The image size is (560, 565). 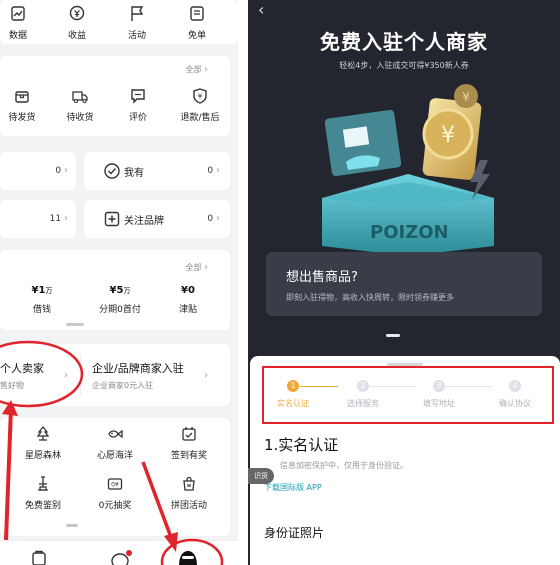 What do you see at coordinates (112, 171) in the screenshot?
I see `check-circle-icon` at bounding box center [112, 171].